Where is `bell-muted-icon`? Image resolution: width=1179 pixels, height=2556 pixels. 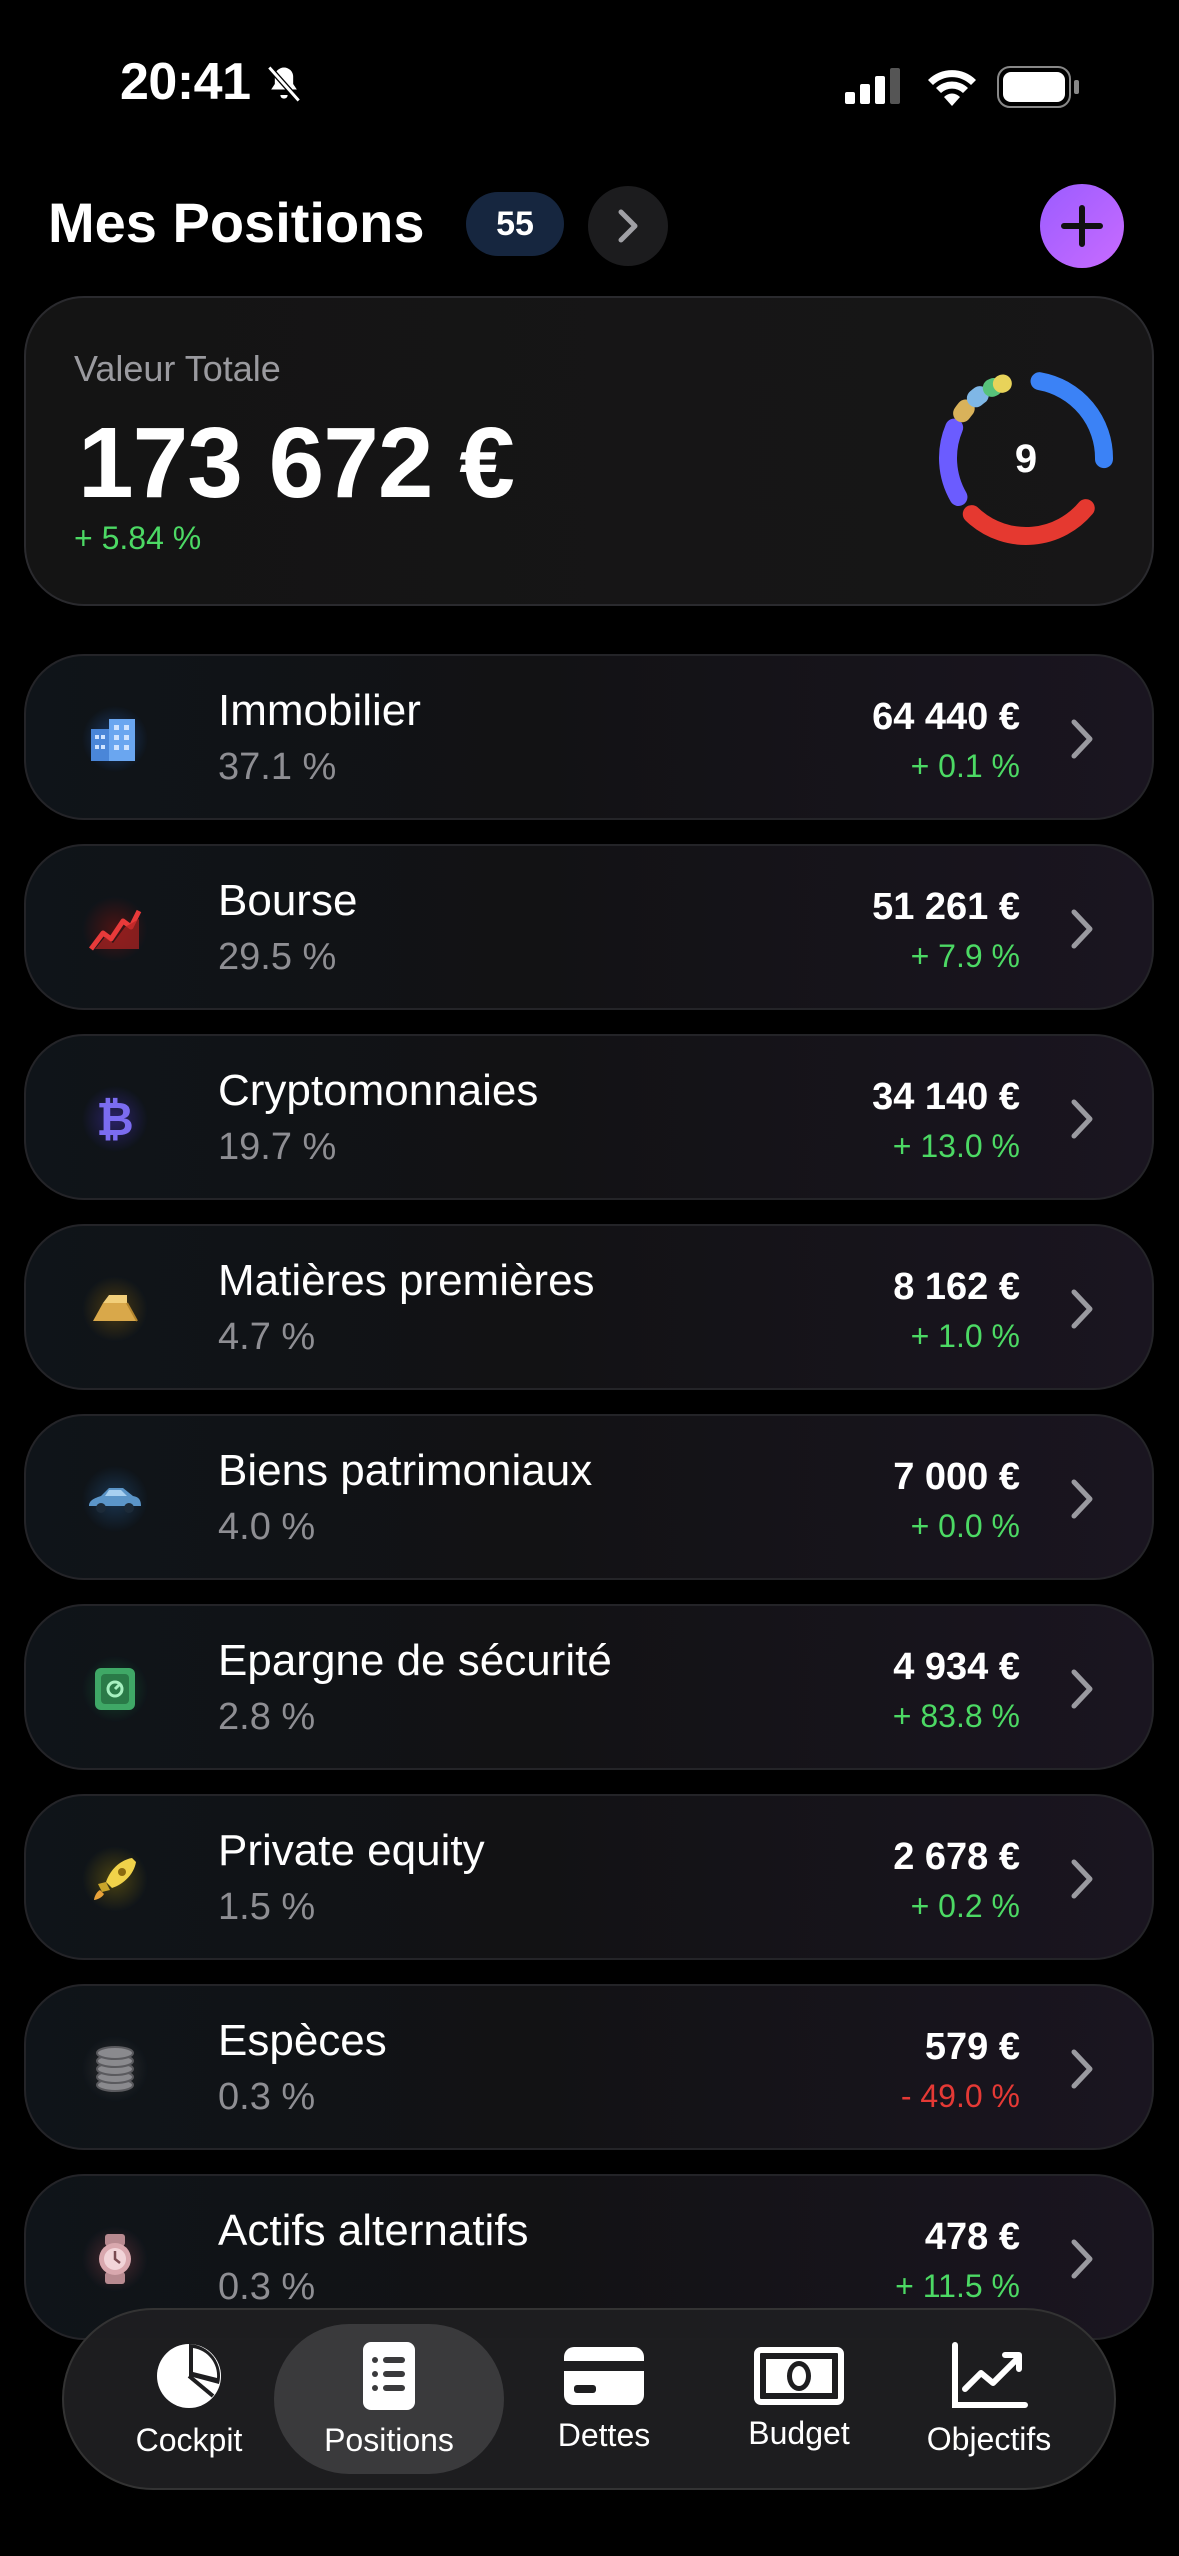 bell-muted-icon is located at coordinates (284, 86).